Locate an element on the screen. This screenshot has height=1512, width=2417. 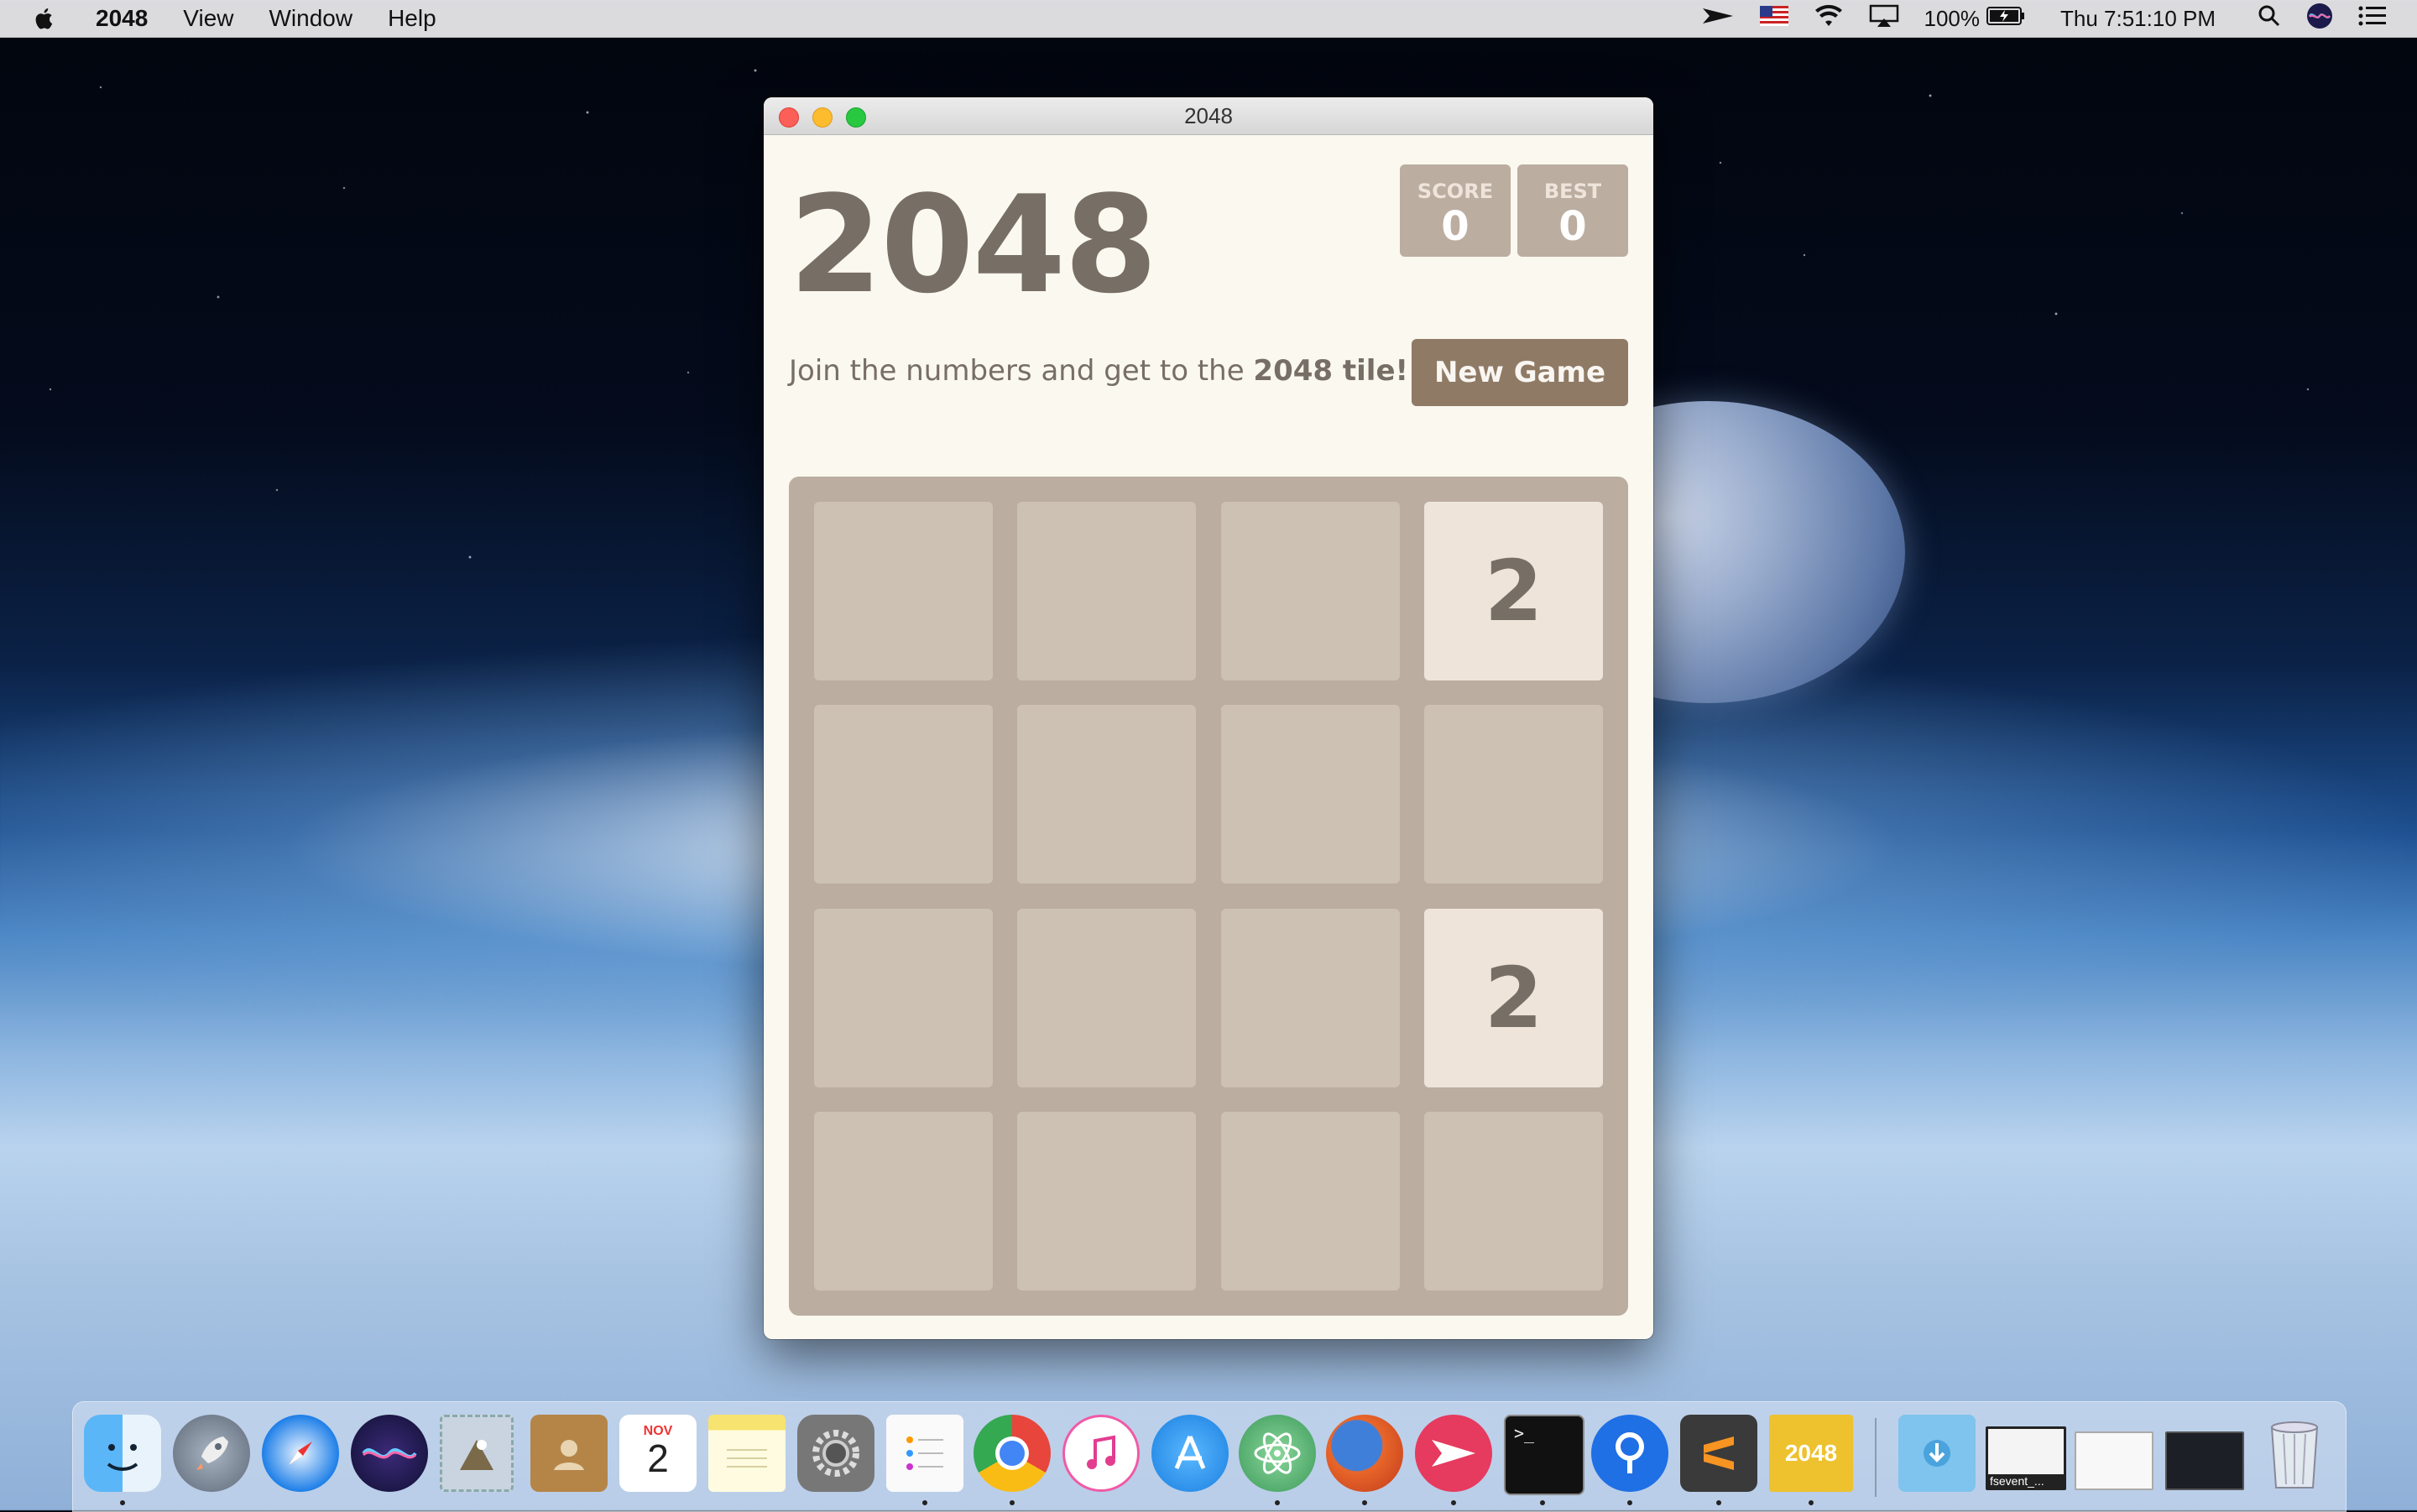
rocket-icon is located at coordinates (211, 1453).